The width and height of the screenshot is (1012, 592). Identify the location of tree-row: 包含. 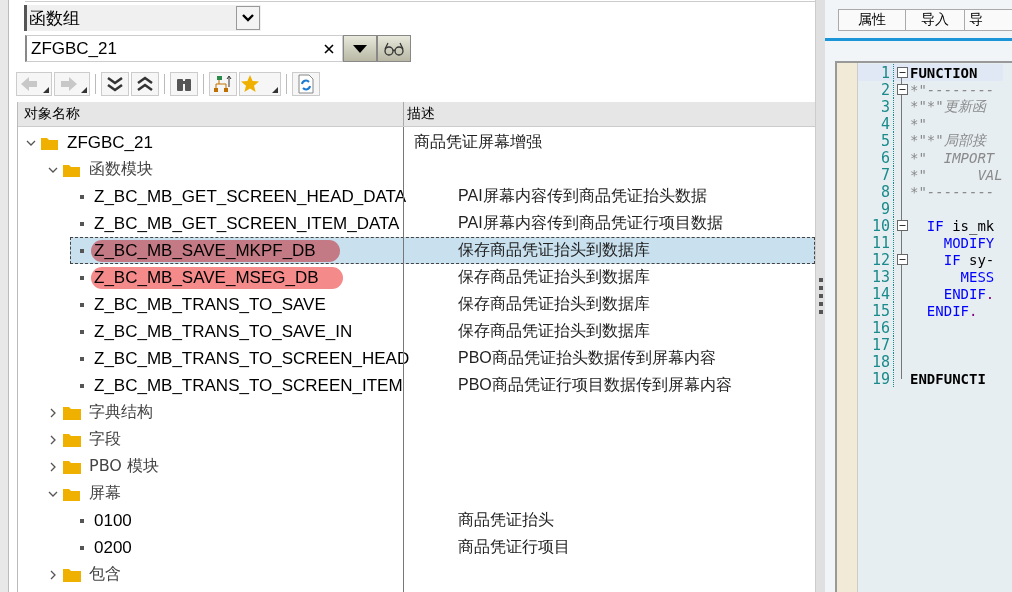
(416, 574).